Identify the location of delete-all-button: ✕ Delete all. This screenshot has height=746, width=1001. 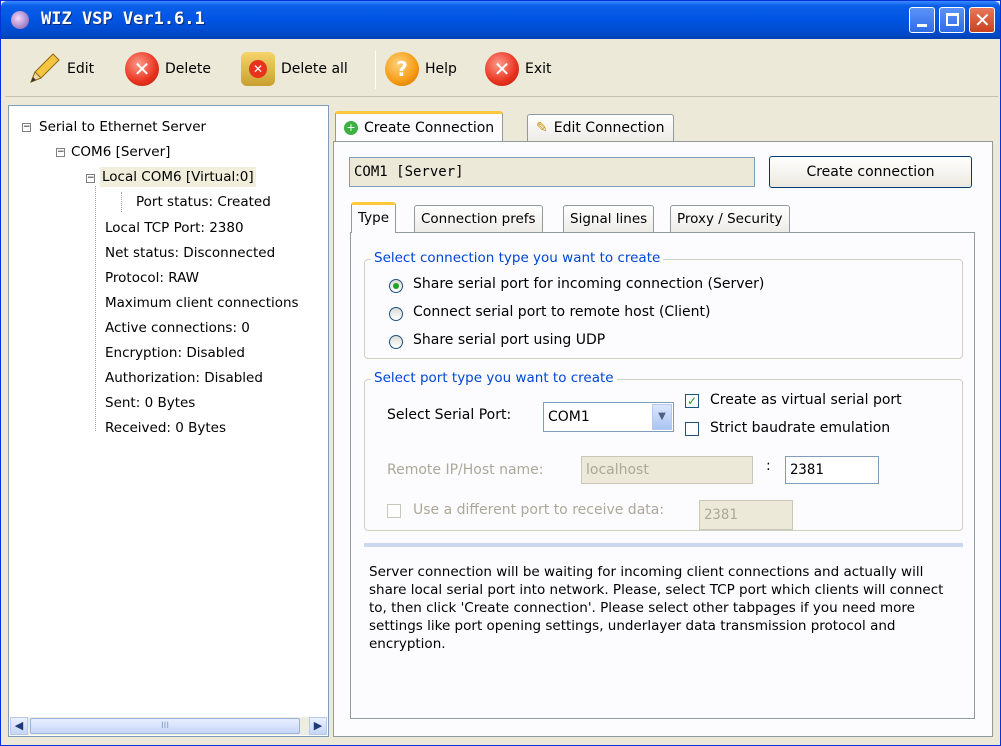
(294, 69).